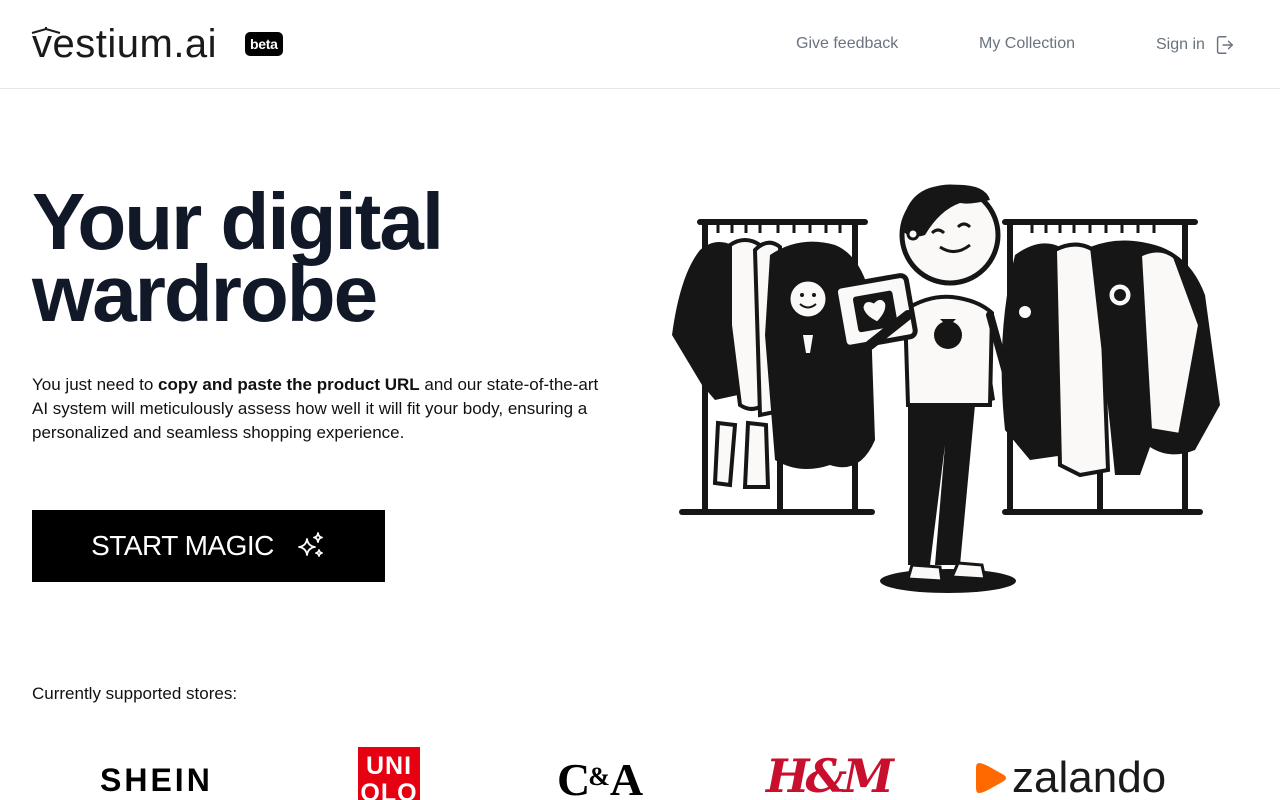 This screenshot has width=1280, height=800. Describe the element at coordinates (389, 789) in the screenshot. I see `uniqlo-logo-line2: QLO` at that location.